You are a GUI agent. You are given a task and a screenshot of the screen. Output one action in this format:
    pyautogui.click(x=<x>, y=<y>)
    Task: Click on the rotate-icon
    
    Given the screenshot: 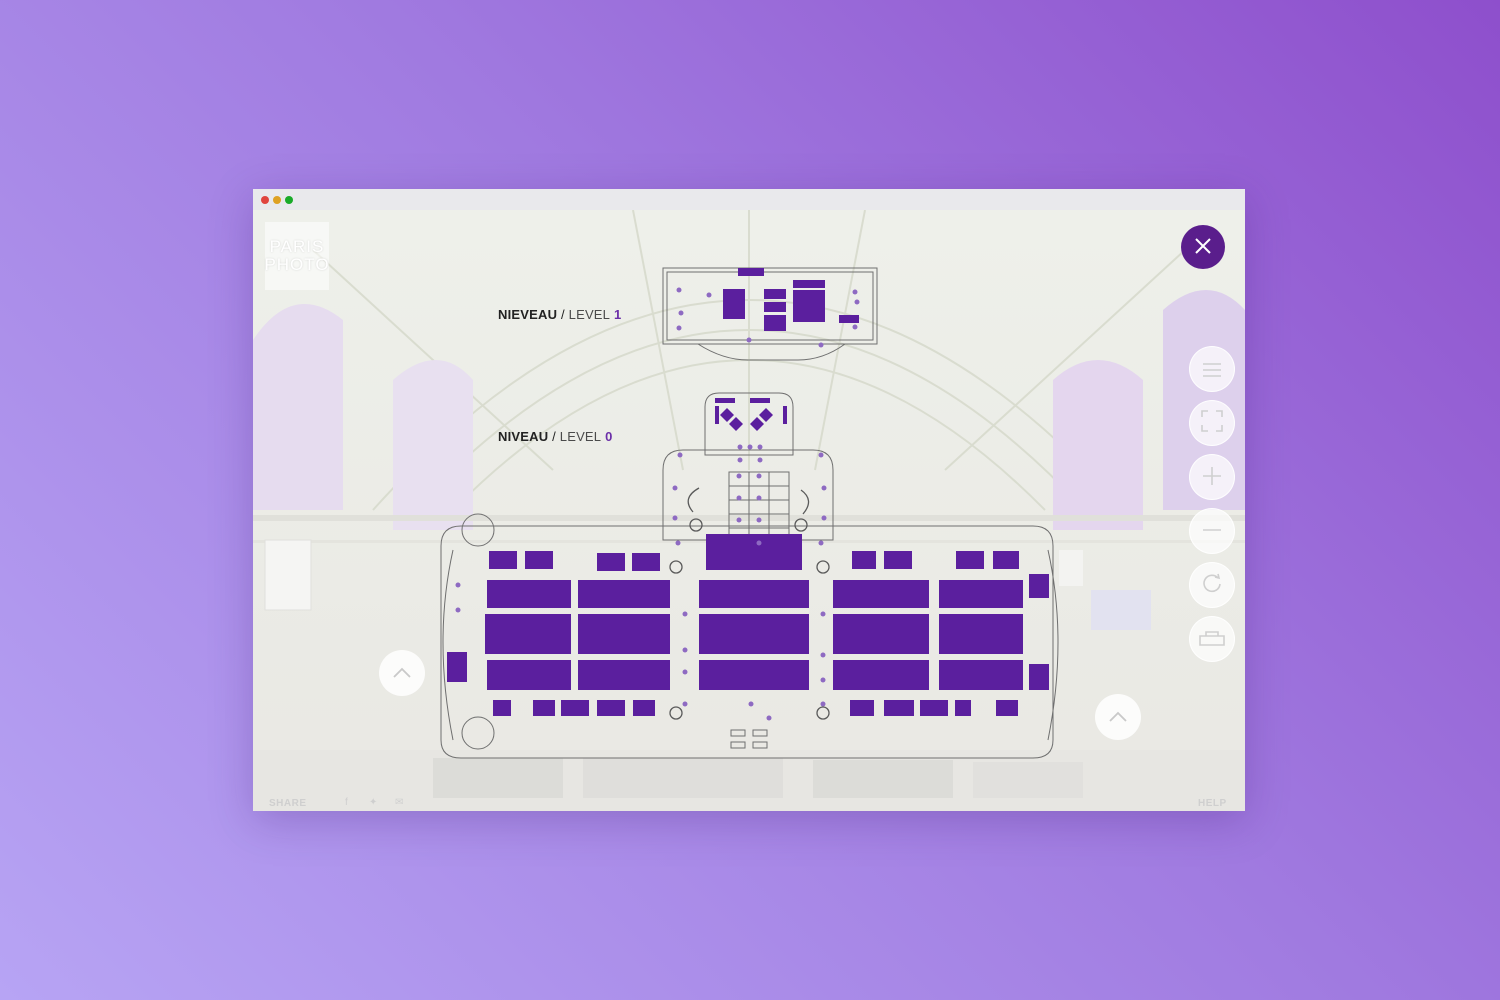 What is the action you would take?
    pyautogui.click(x=1212, y=583)
    